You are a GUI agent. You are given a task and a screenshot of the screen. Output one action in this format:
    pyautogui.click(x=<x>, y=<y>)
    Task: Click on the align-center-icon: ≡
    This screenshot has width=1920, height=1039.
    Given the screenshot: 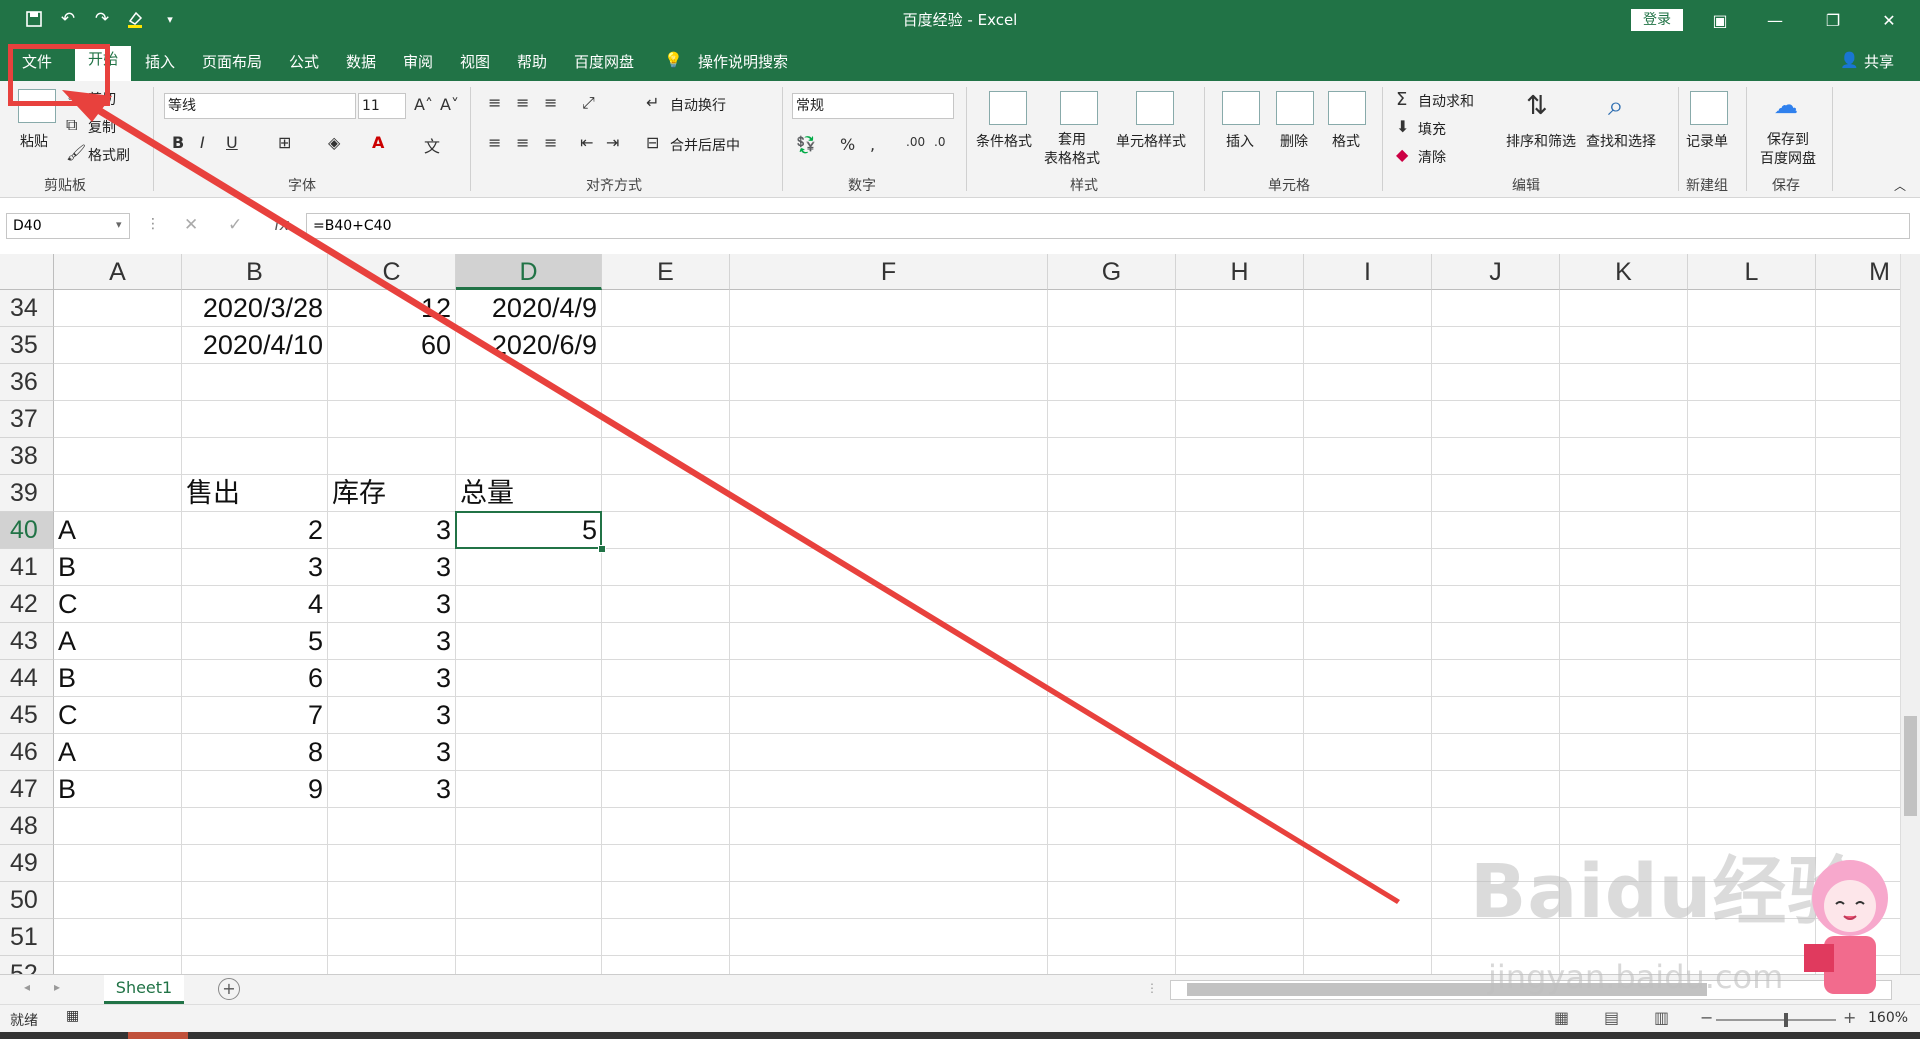 What is the action you would take?
    pyautogui.click(x=522, y=142)
    